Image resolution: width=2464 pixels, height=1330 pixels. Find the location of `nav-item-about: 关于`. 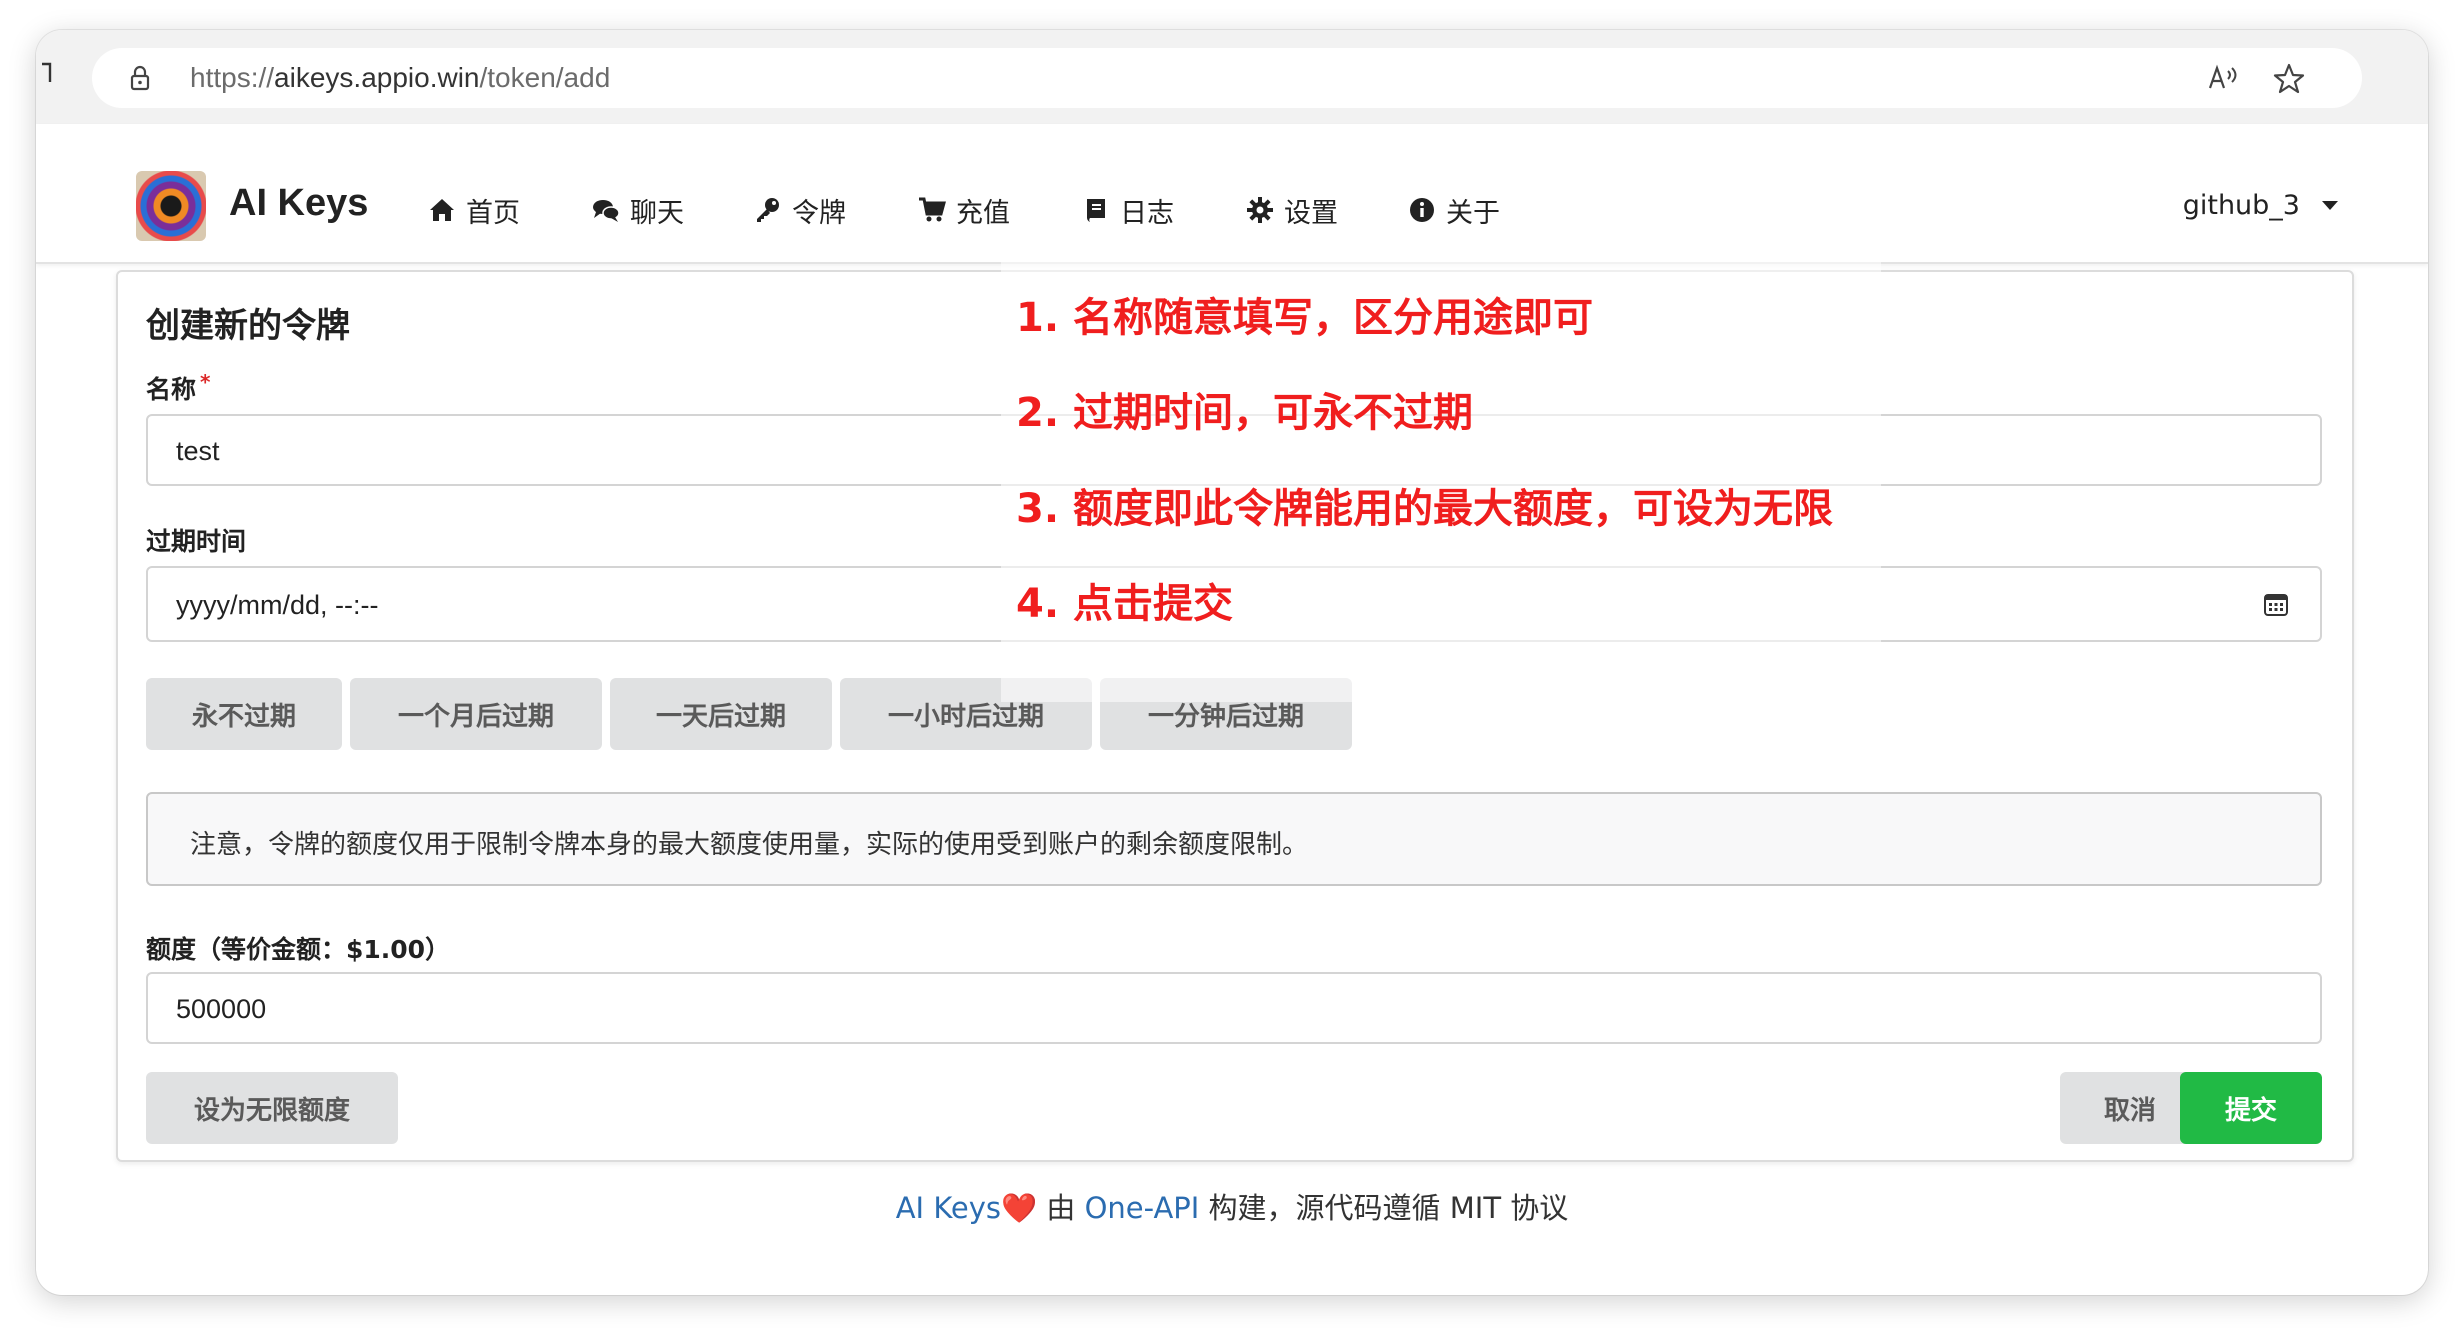

nav-item-about: 关于 is located at coordinates (1454, 210).